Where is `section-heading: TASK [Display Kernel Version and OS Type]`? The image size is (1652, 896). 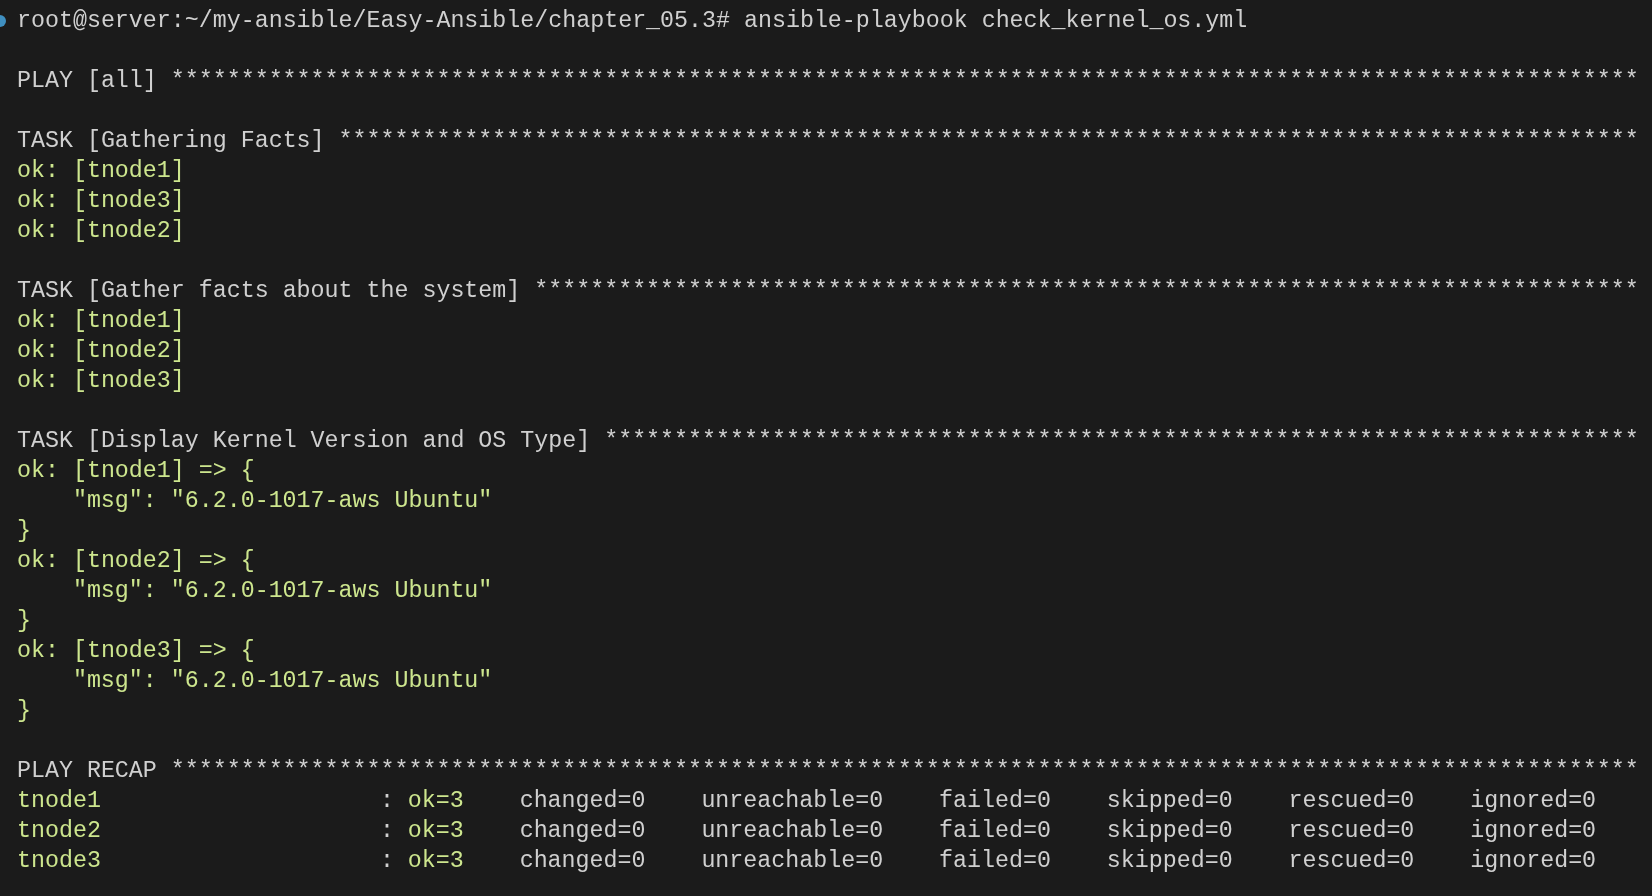
section-heading: TASK [Display Kernel Version and OS Type] is located at coordinates (304, 441).